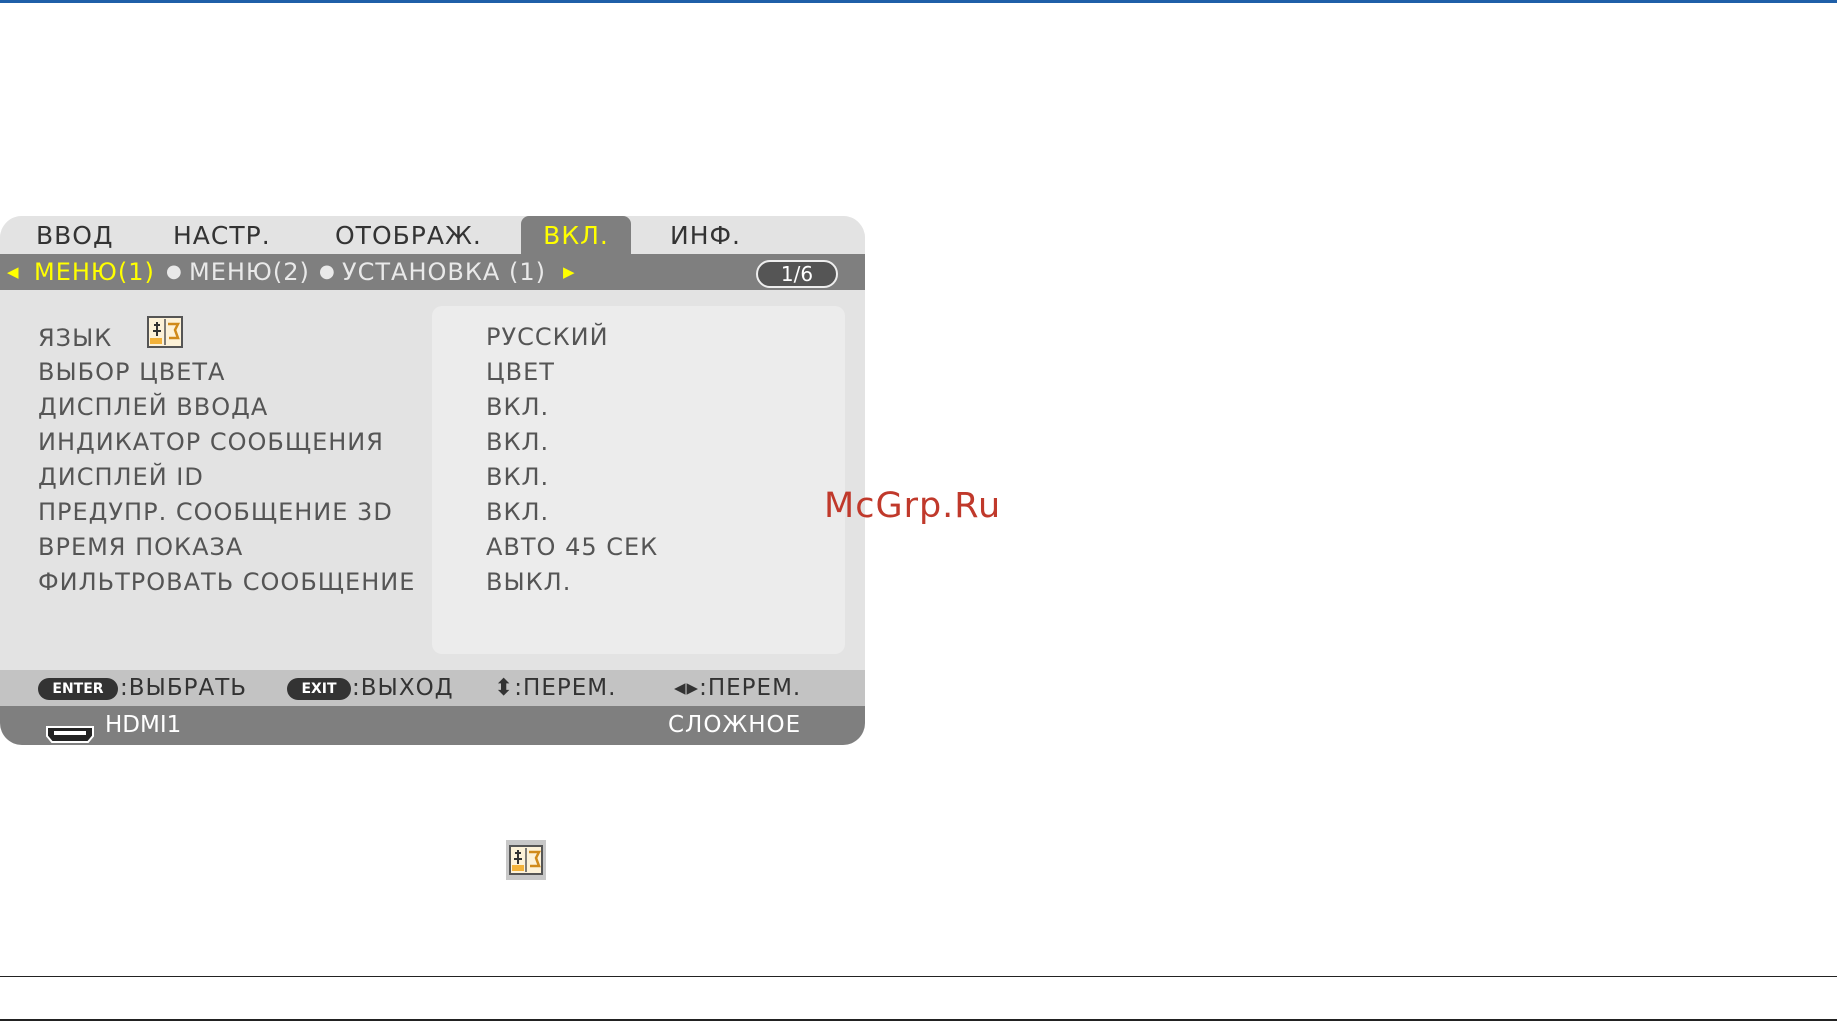  Describe the element at coordinates (70, 731) in the screenshot. I see `hdmi-connector-icon` at that location.